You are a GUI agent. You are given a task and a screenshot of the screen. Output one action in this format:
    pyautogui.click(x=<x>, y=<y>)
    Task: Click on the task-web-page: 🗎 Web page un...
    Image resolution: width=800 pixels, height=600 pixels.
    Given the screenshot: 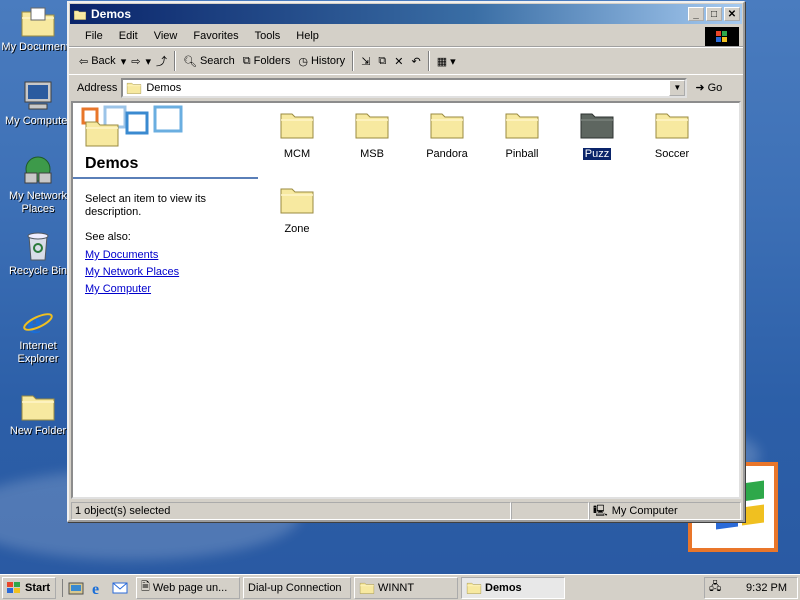 What is the action you would take?
    pyautogui.click(x=188, y=587)
    